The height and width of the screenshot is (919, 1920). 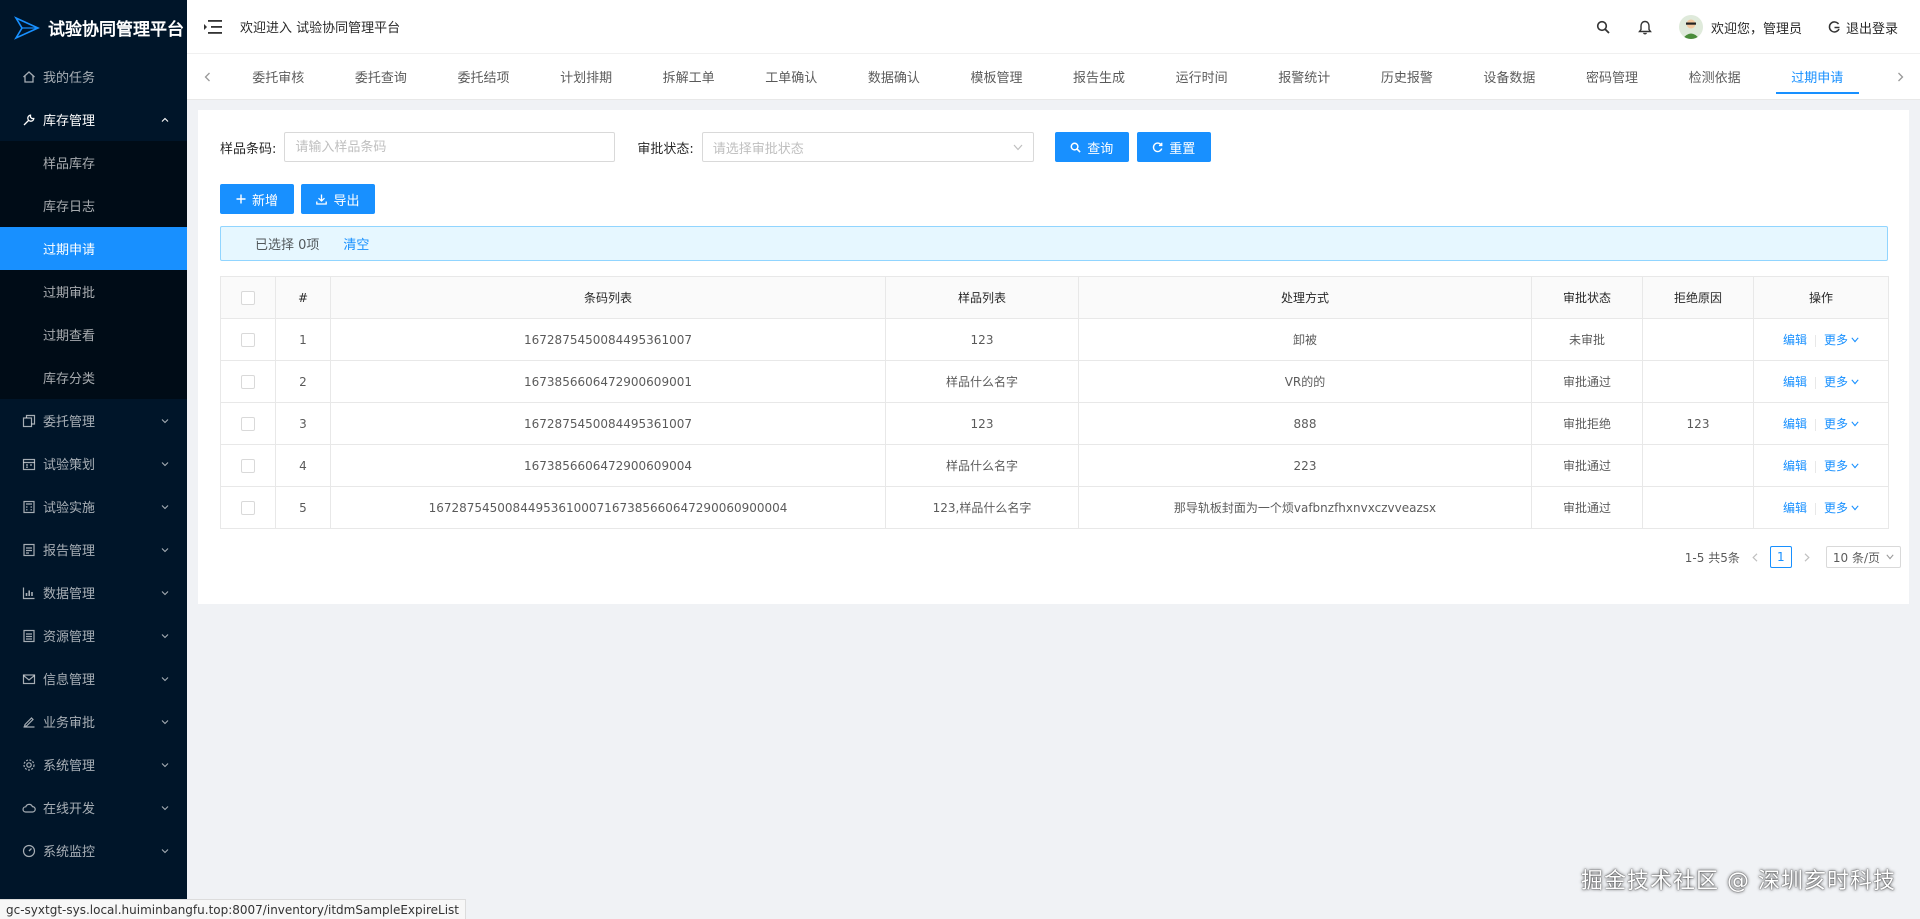 I want to click on status-select: 请选择审批状态, so click(x=867, y=147).